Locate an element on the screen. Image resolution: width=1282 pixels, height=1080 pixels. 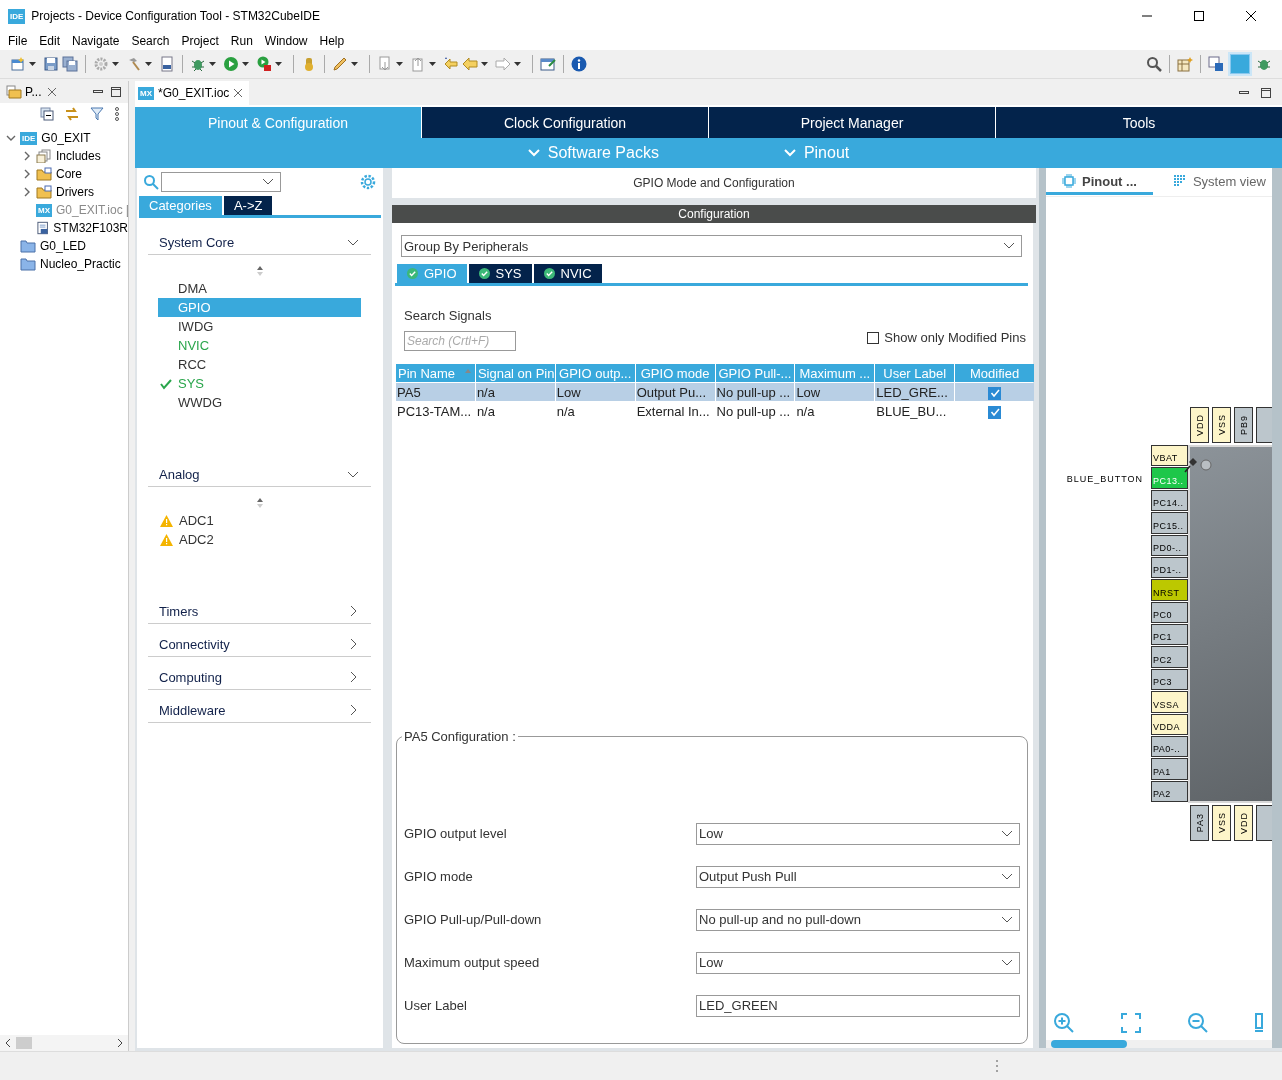
category-item: RCC is located at coordinates (259, 364).